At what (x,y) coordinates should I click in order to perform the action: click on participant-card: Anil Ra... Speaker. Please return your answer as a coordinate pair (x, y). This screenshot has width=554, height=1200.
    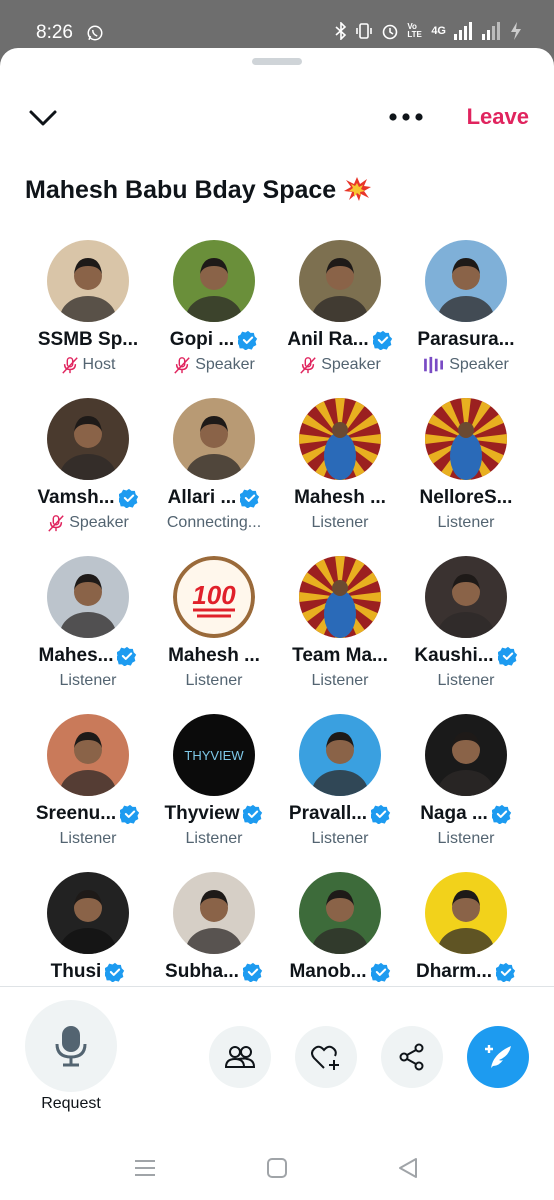
    Looking at the image, I should click on (340, 315).